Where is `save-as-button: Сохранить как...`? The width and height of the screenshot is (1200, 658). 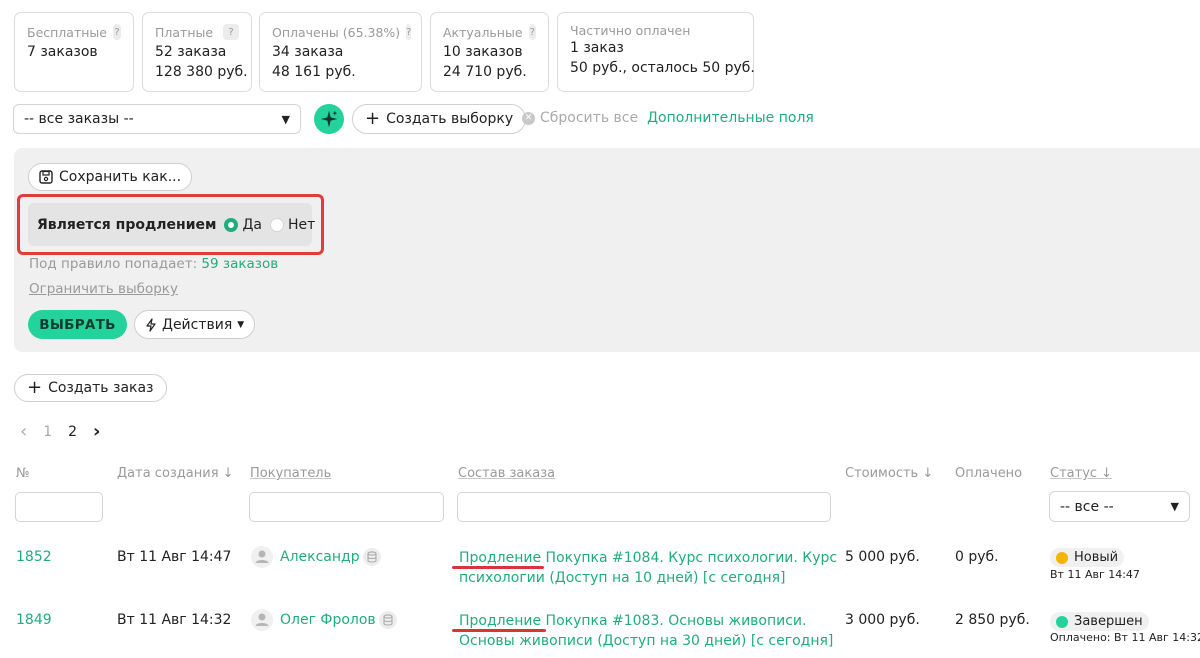 save-as-button: Сохранить как... is located at coordinates (110, 177).